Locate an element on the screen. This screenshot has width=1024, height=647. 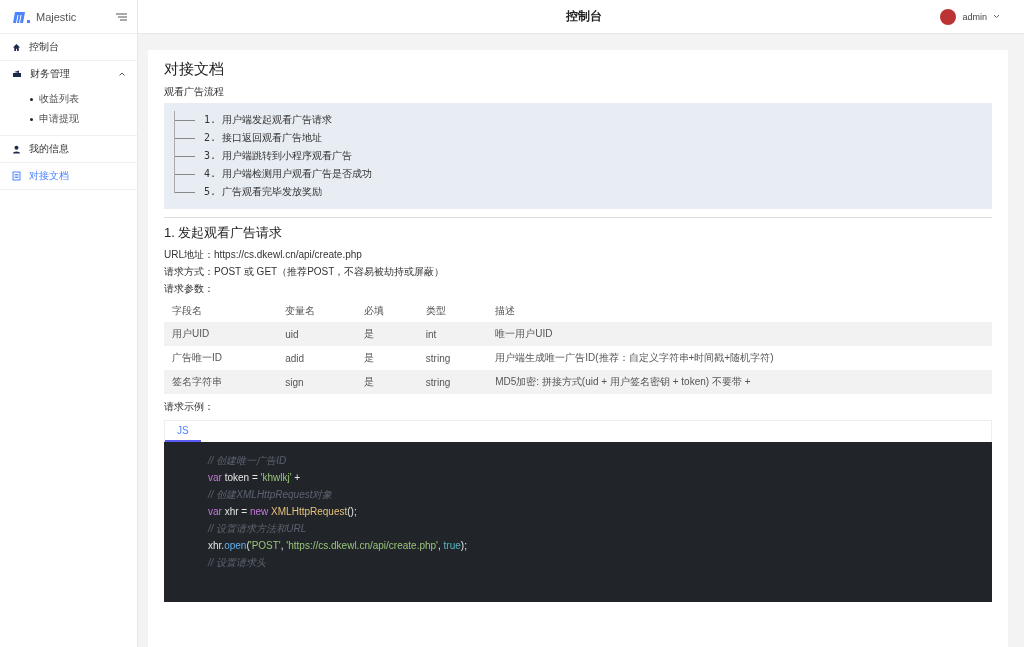
section-heading: 1. 发起观看广告请求 is located at coordinates (224, 233).